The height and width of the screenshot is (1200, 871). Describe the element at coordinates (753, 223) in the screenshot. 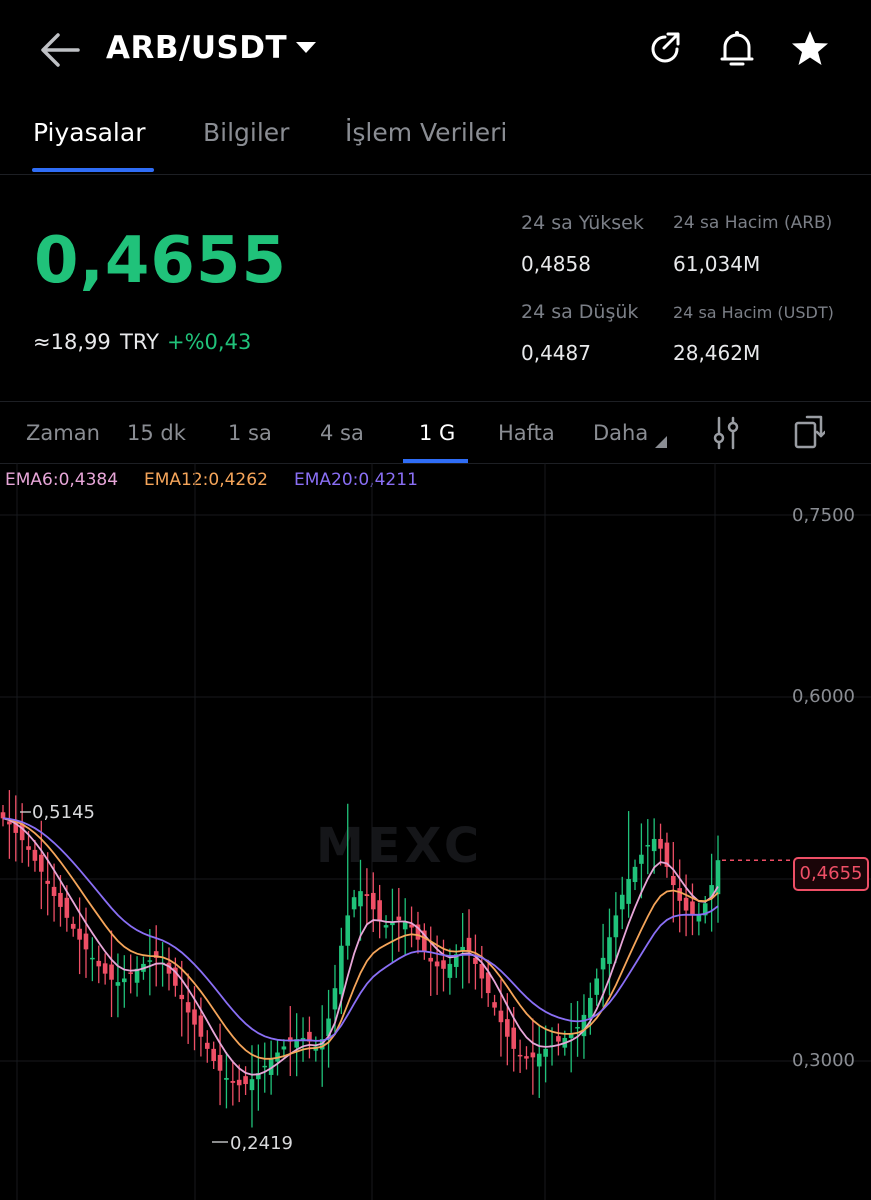

I see `vol-arb-label: 24 sa Hacim (ARB)` at that location.